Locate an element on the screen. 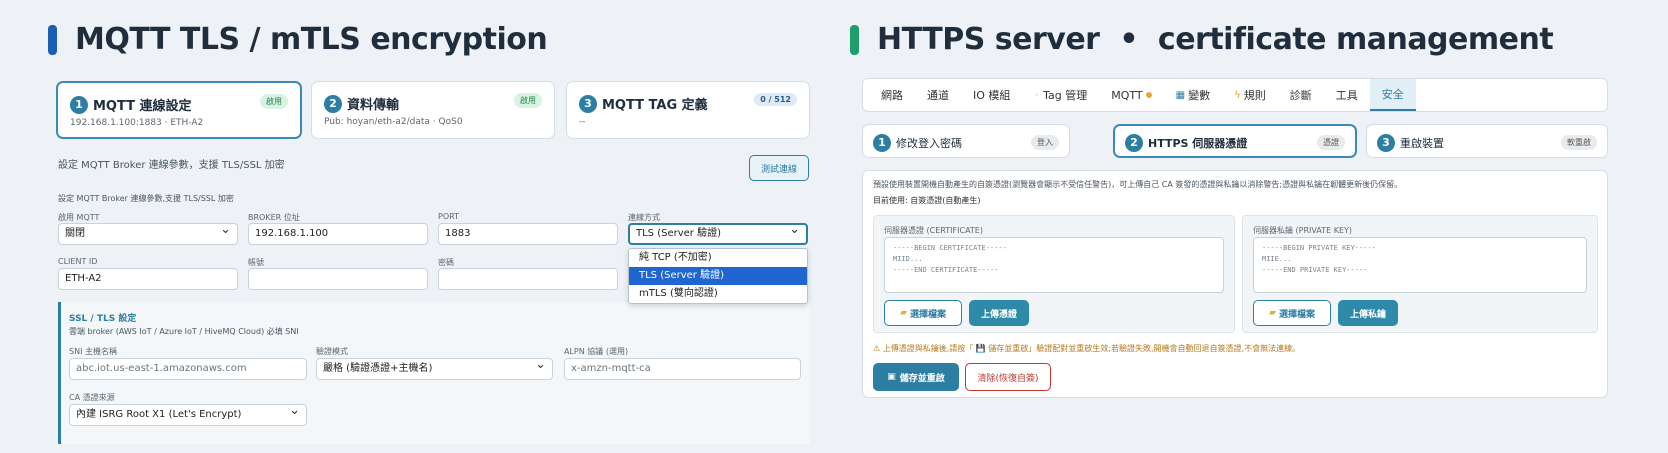 The image size is (1668, 453). step-title: 重啟裝置 is located at coordinates (1422, 143).